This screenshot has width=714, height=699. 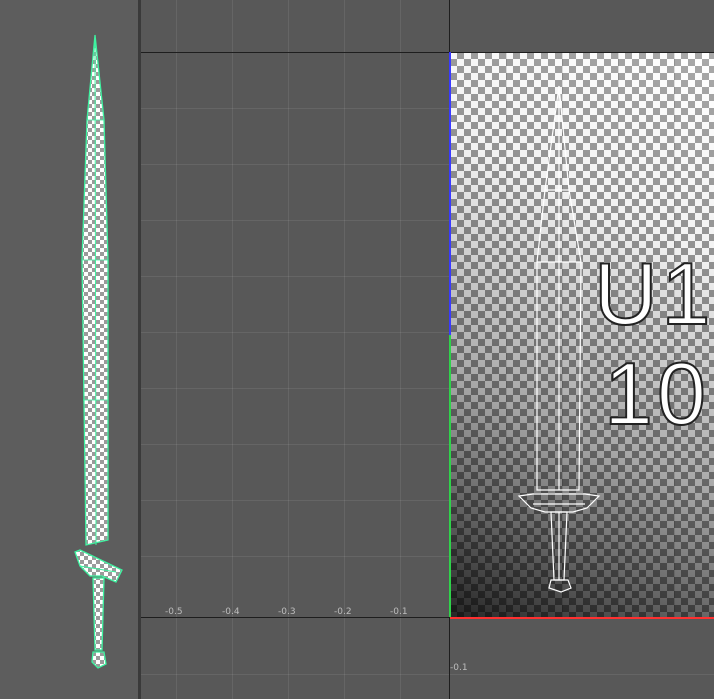 I want to click on sword-pommel-3d, so click(x=99, y=660).